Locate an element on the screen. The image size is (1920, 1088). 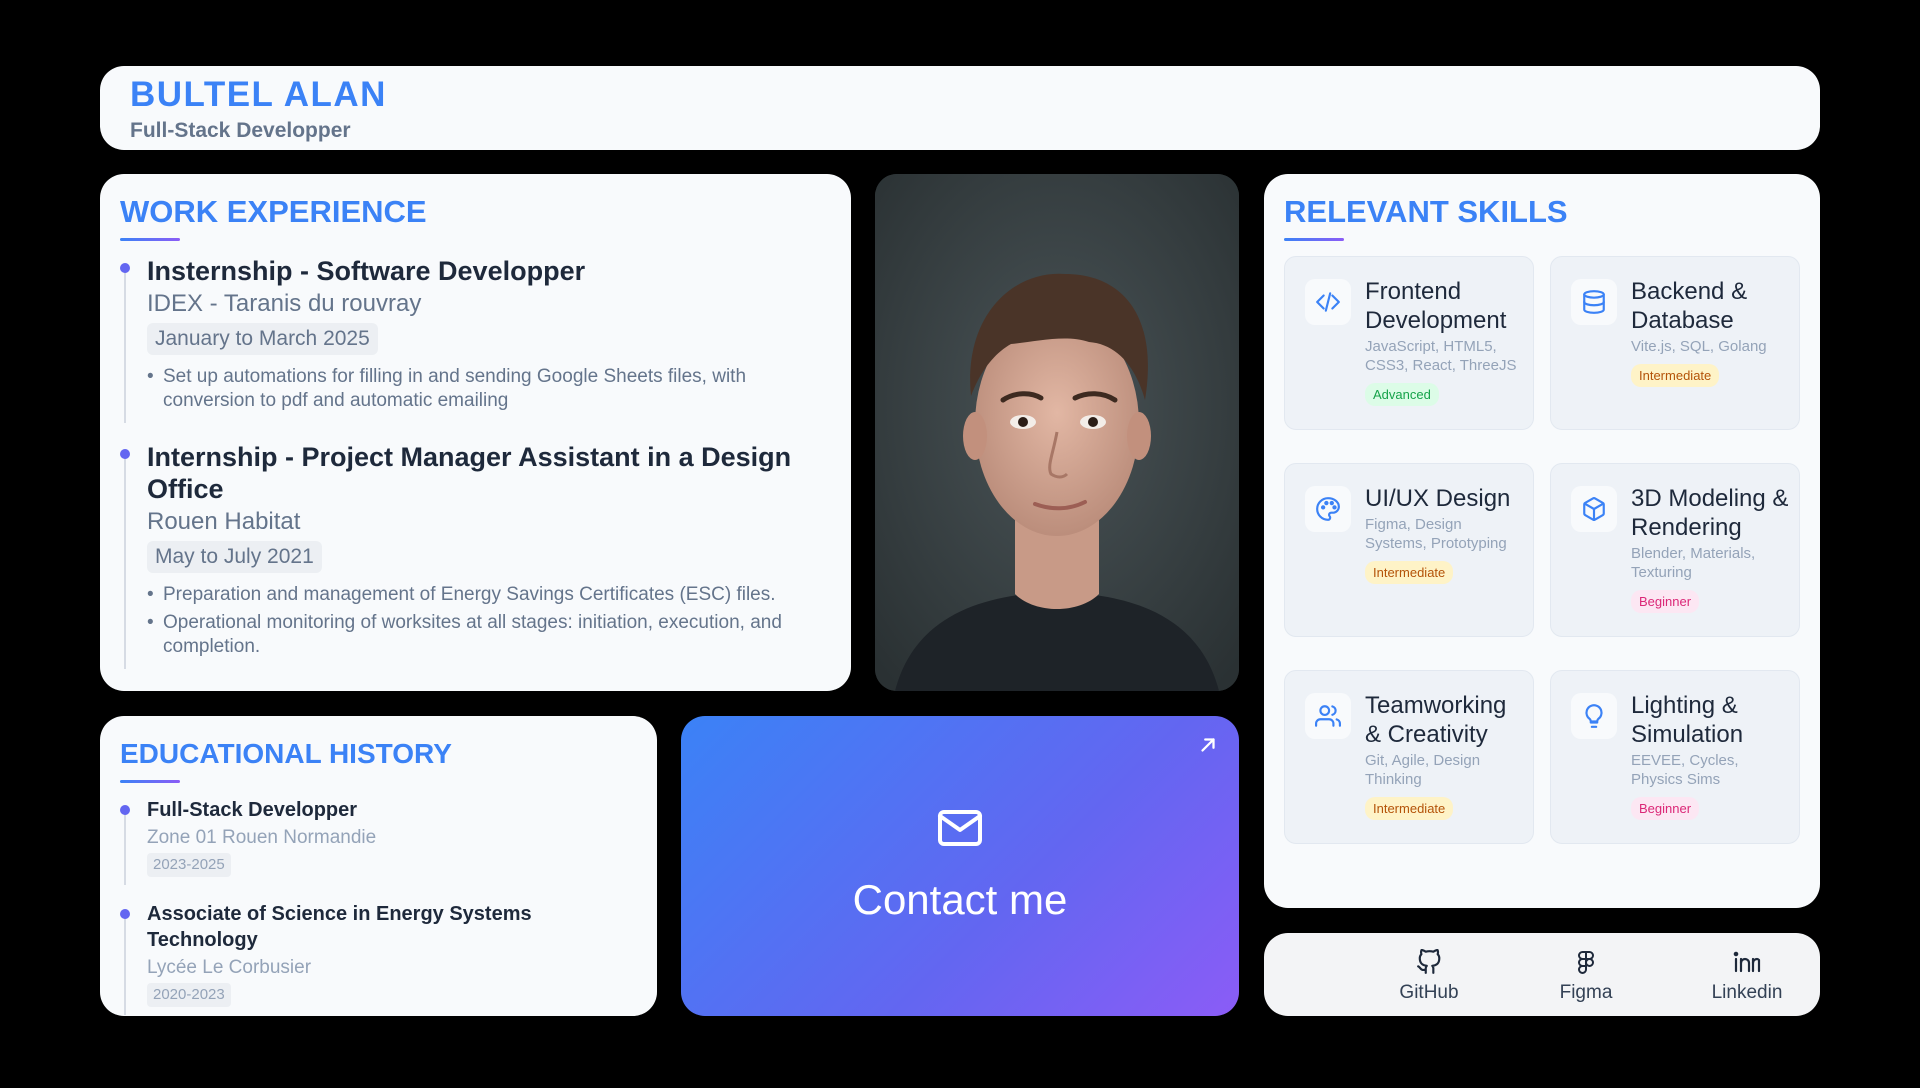
profile-role: Full-Stack Developper is located at coordinates (240, 130).